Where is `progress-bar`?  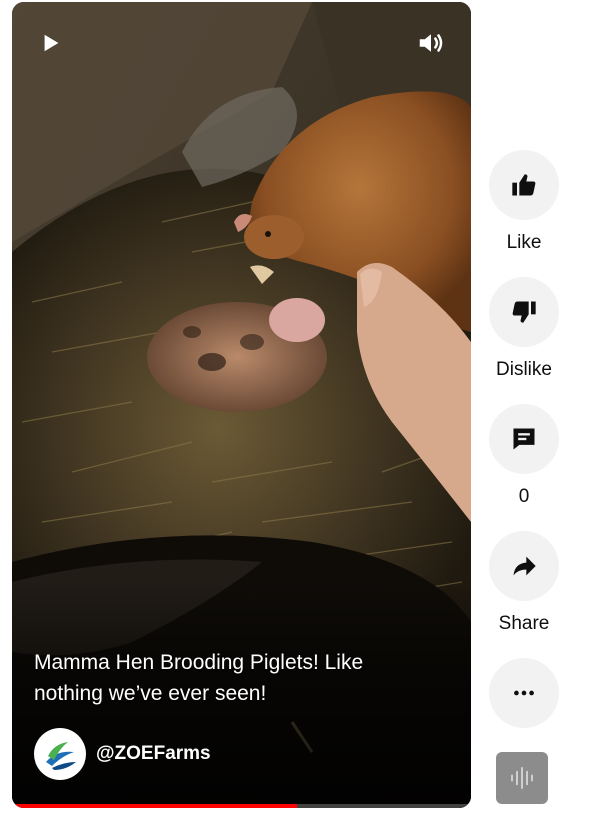
progress-bar is located at coordinates (241, 806).